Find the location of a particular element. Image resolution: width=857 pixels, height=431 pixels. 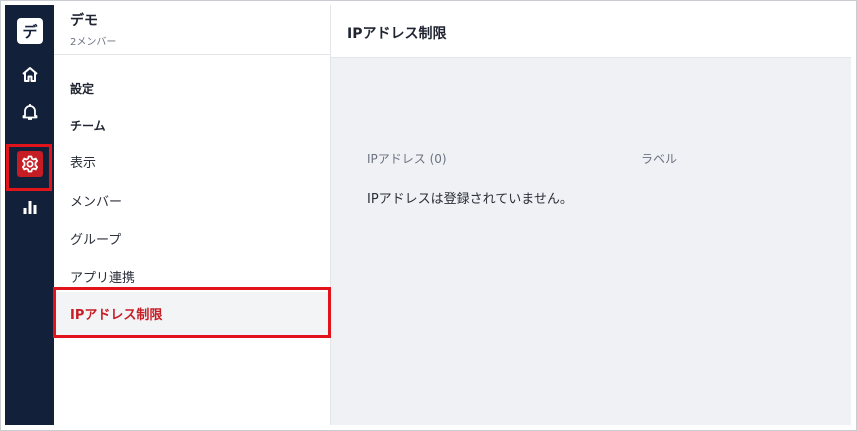

icon-rail: デ is located at coordinates (29, 215).